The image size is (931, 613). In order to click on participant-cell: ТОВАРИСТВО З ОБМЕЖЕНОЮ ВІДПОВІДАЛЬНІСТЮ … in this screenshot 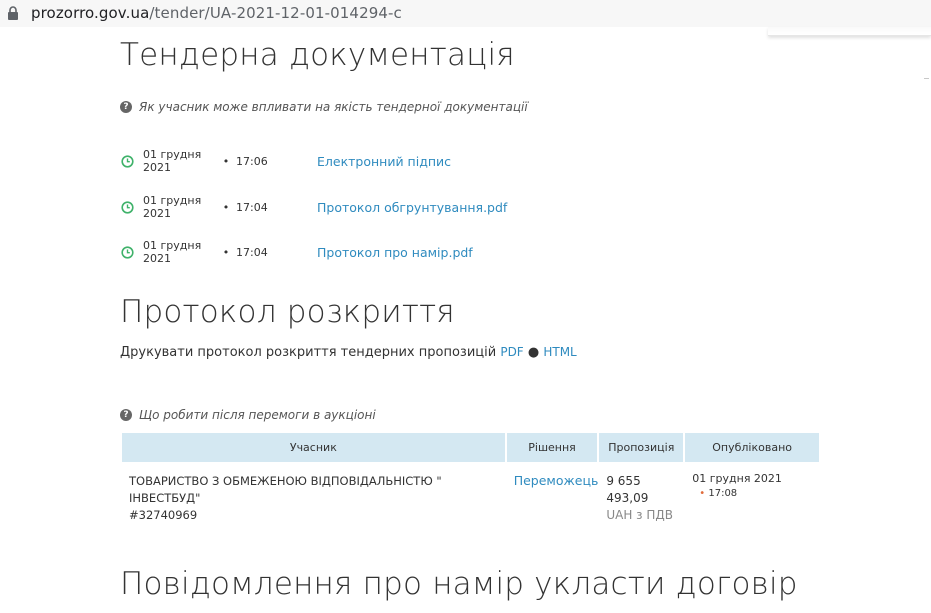, I will do `click(314, 493)`.